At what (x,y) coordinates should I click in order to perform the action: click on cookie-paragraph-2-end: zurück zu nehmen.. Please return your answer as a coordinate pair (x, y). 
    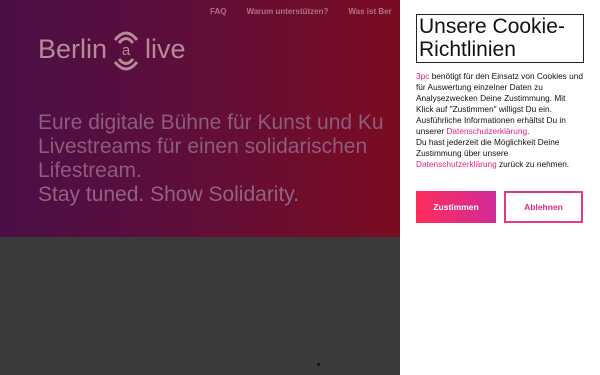
    Looking at the image, I should click on (533, 164).